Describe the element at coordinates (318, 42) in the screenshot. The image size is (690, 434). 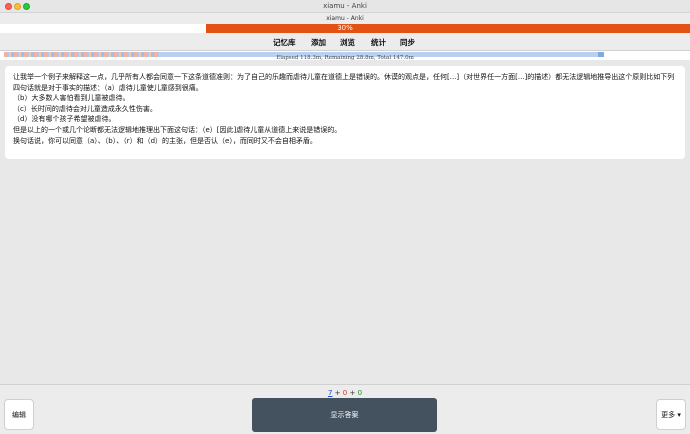
I see `toolbar-add: 添加` at that location.